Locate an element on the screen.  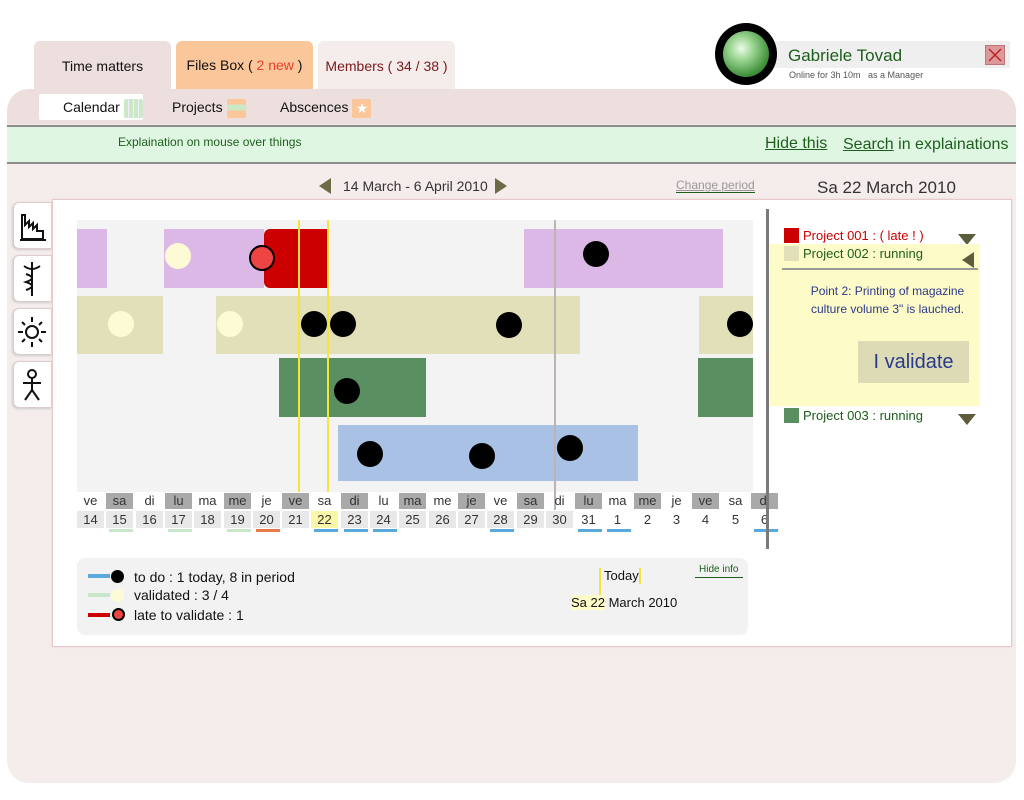
project-003-item: Project 003 : running is located at coordinates (853, 416).